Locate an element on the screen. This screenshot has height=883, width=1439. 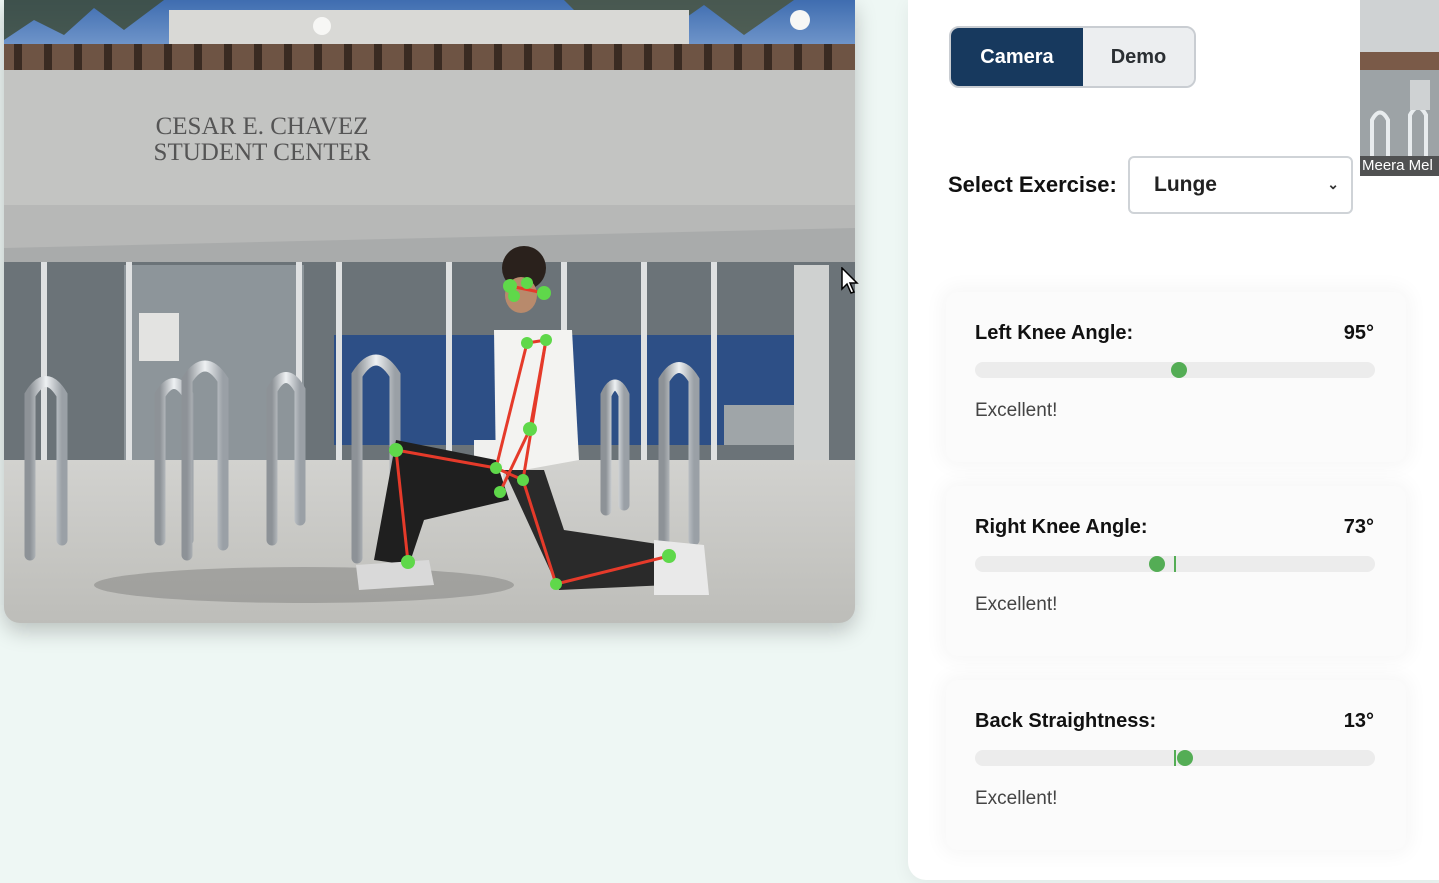
metric-card: Left Knee Angle: 95° Excellent! is located at coordinates (1176, 377).